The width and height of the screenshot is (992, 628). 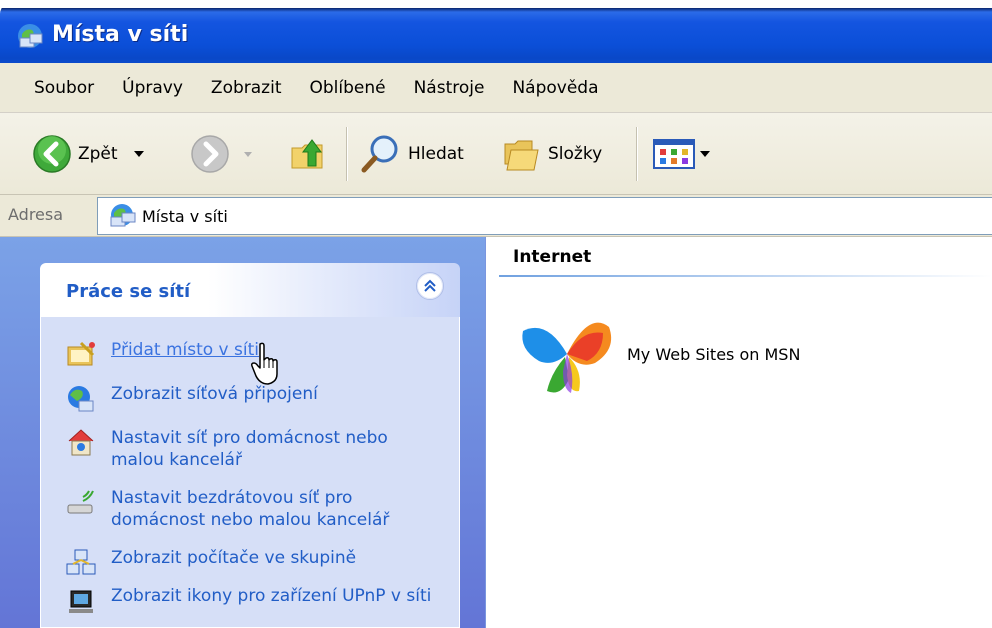 What do you see at coordinates (745, 276) in the screenshot?
I see `section-divider` at bounding box center [745, 276].